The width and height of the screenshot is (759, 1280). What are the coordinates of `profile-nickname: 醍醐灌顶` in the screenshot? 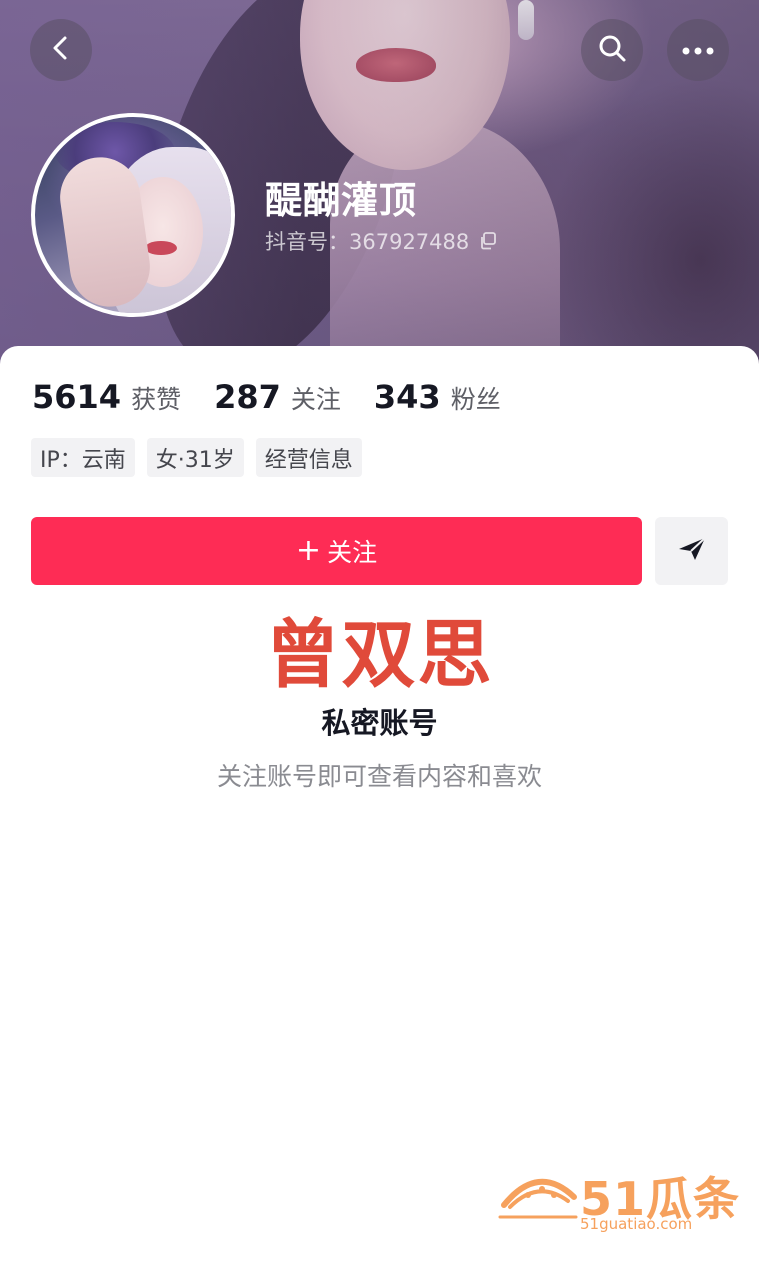 It's located at (341, 200).